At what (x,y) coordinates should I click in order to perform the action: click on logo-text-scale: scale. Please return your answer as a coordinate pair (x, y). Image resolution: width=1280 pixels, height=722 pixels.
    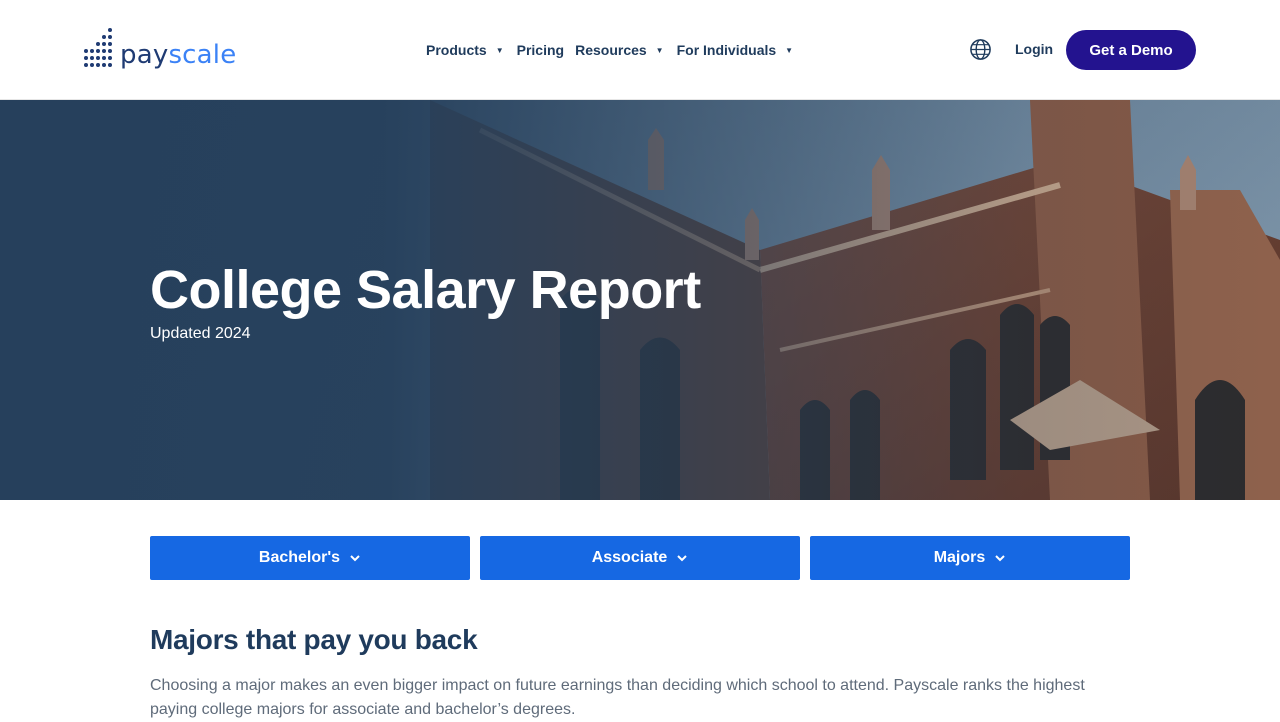
    Looking at the image, I should click on (202, 55).